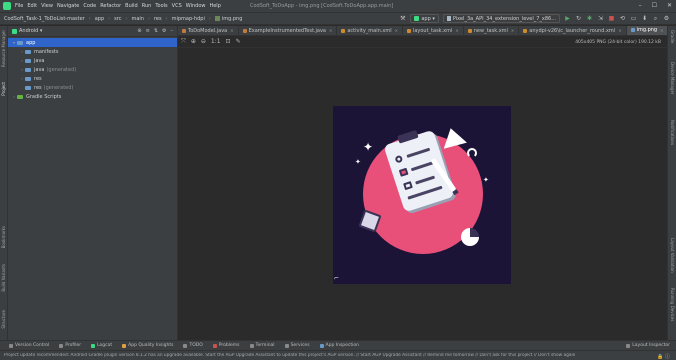 The width and height of the screenshot is (676, 360). What do you see at coordinates (3, 48) in the screenshot?
I see `resource-manager-tab: Resource Manager` at bounding box center [3, 48].